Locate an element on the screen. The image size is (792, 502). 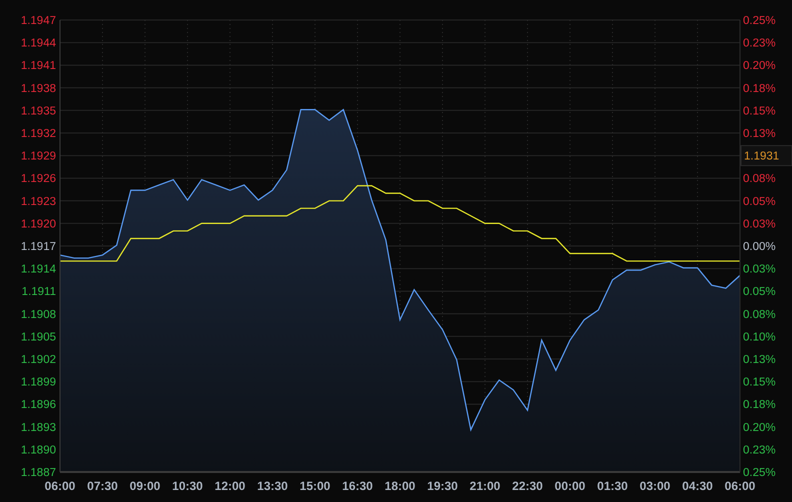
y-axis-label: 1.1902 is located at coordinates (38, 360).